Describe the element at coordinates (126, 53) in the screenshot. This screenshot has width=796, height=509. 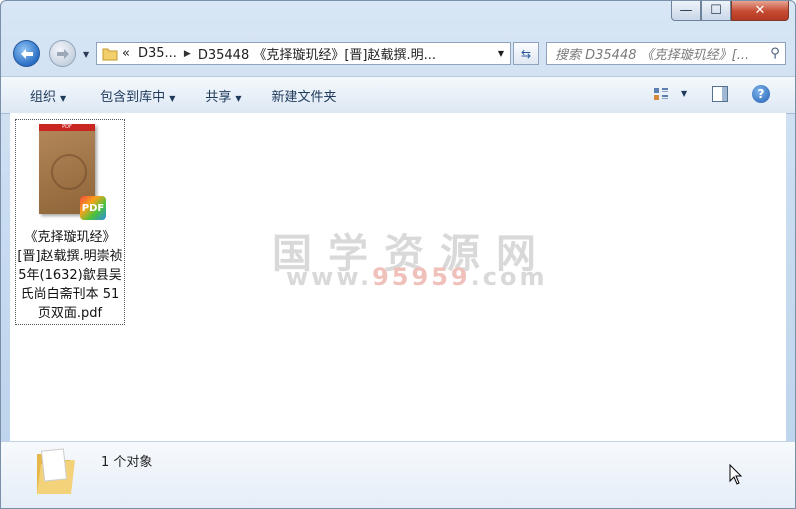
I see `address-overflow: «` at that location.